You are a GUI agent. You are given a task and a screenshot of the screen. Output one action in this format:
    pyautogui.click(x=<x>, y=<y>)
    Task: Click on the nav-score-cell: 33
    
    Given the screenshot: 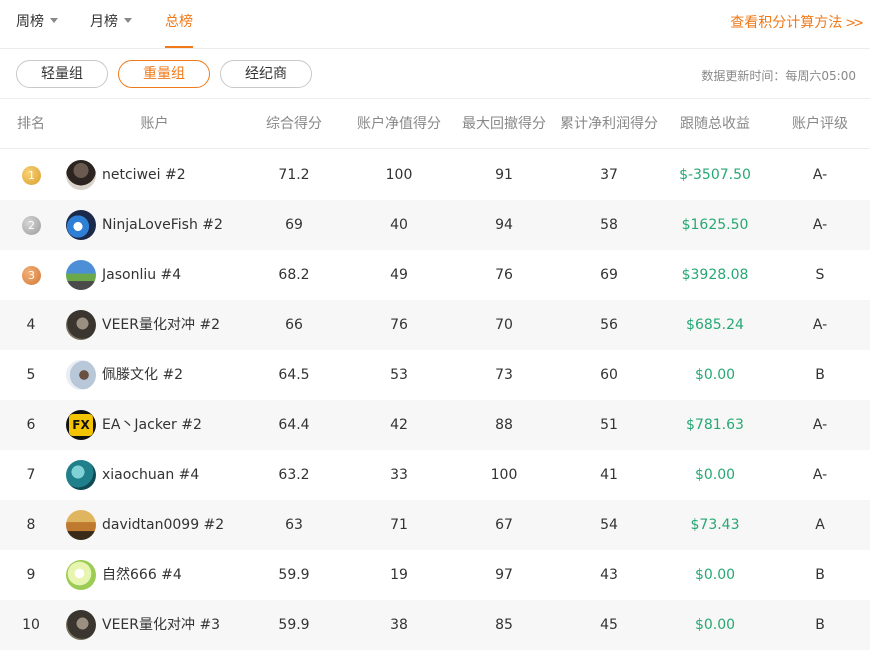 What is the action you would take?
    pyautogui.click(x=399, y=475)
    